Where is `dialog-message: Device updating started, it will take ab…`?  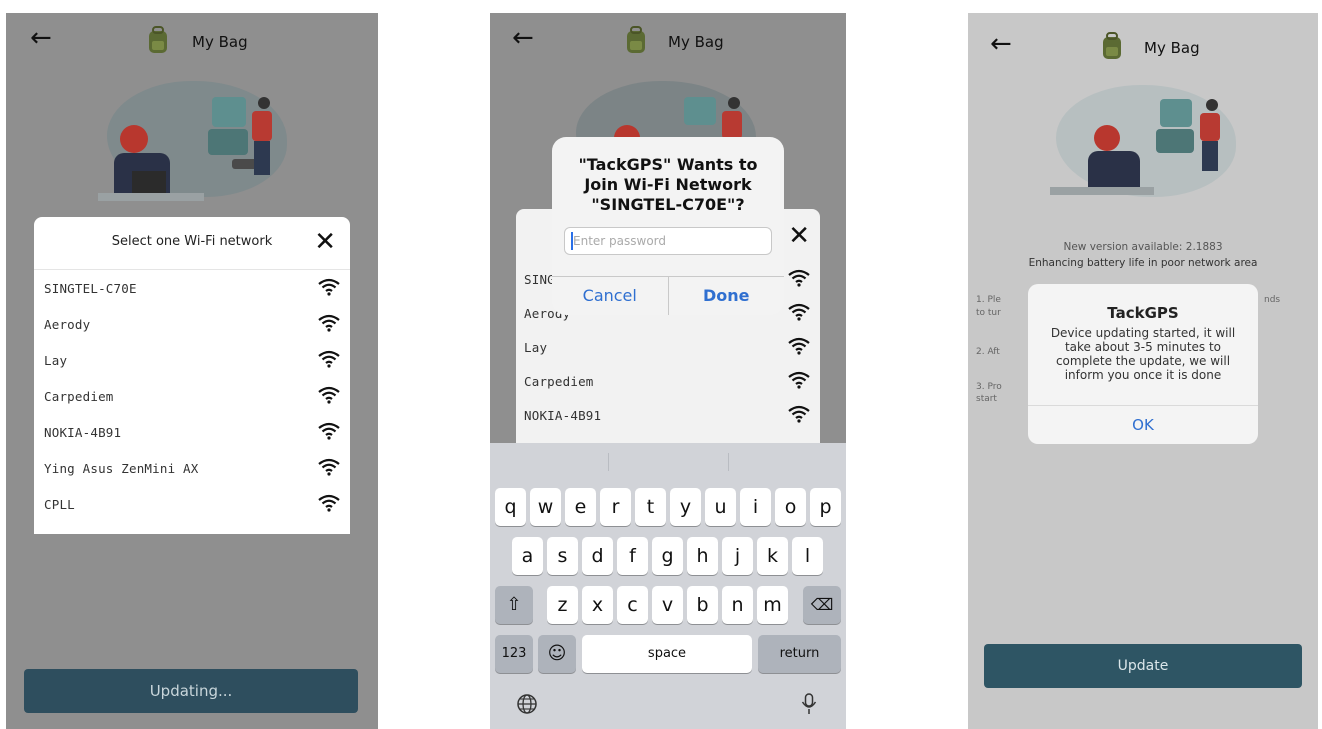 dialog-message: Device updating started, it will take ab… is located at coordinates (1143, 354).